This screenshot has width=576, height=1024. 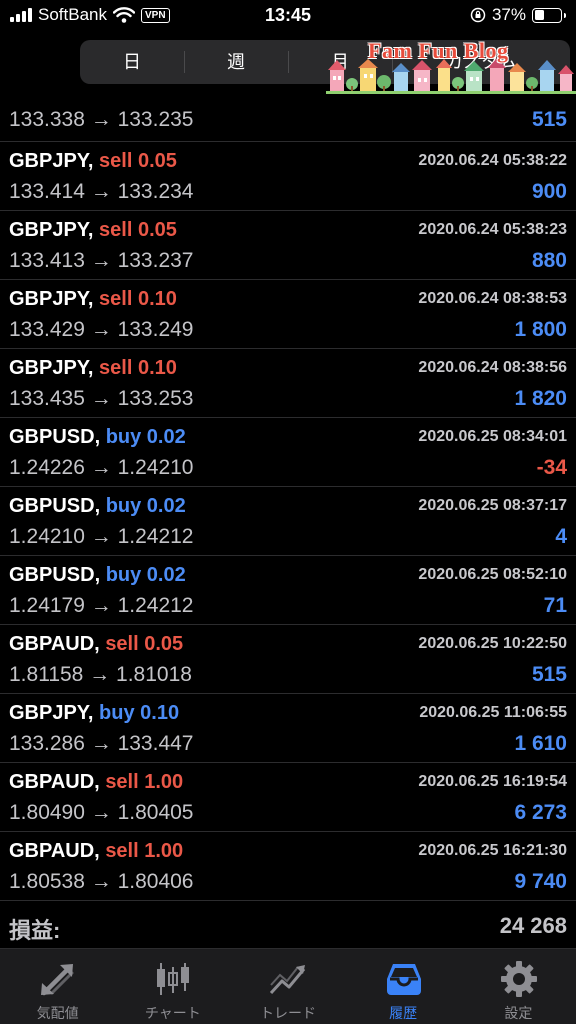 I want to click on trade-time: 2020.06.24 08:38:56, so click(x=492, y=367).